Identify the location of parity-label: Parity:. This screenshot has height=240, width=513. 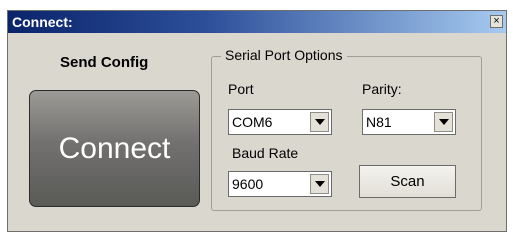
(382, 89).